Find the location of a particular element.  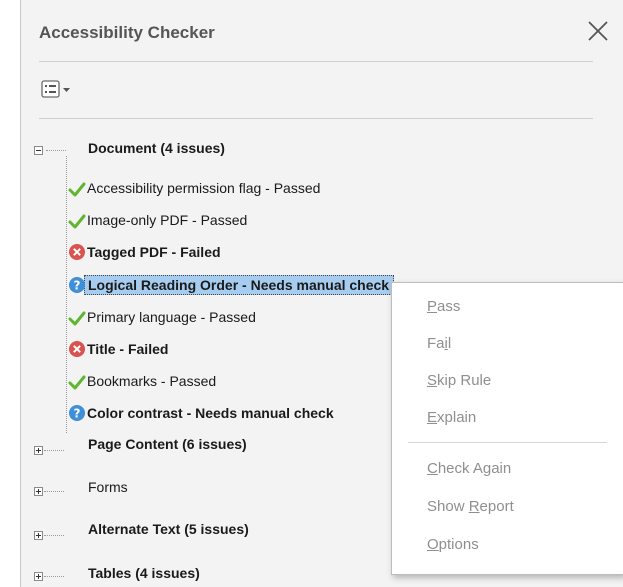

menu-item-pass: Pass is located at coordinates (443, 306).